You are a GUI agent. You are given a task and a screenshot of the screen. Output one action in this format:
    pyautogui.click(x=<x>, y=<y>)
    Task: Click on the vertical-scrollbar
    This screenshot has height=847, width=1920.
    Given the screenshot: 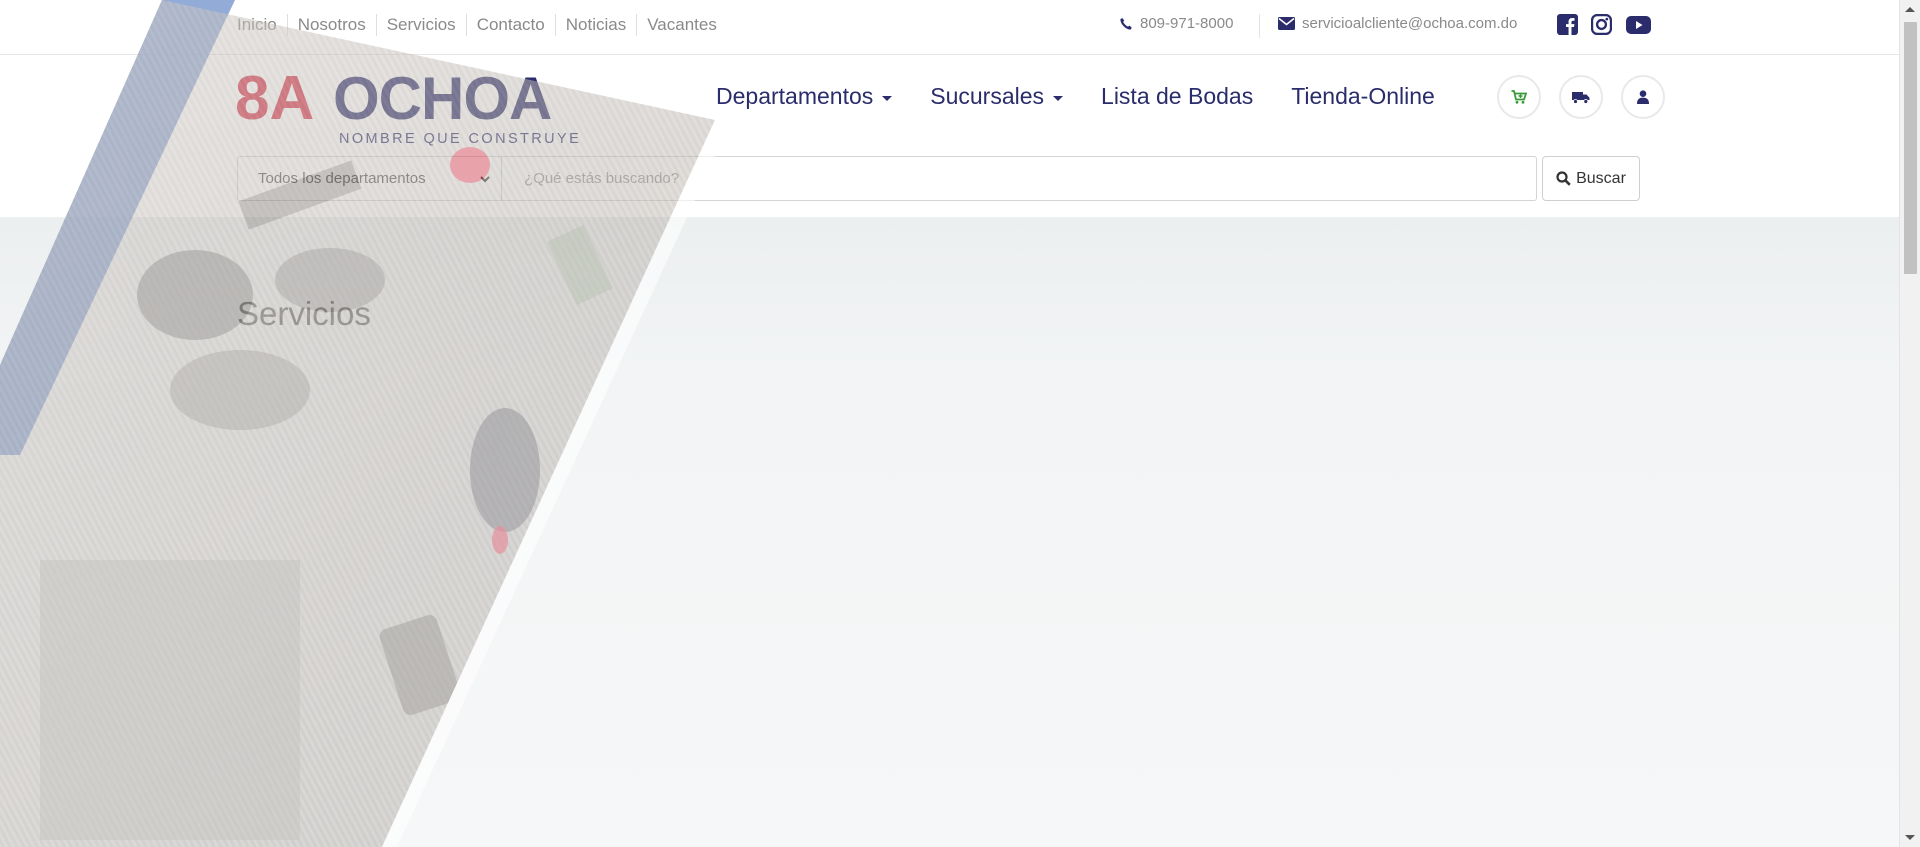 What is the action you would take?
    pyautogui.click(x=1909, y=423)
    